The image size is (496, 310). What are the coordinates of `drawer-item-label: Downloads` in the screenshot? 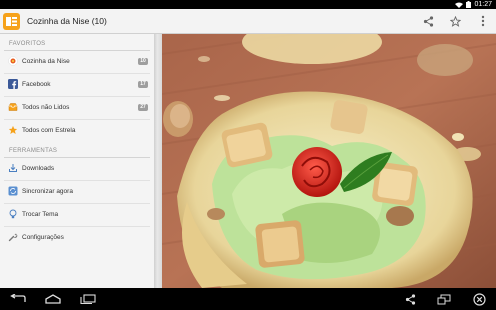 It's located at (38, 168).